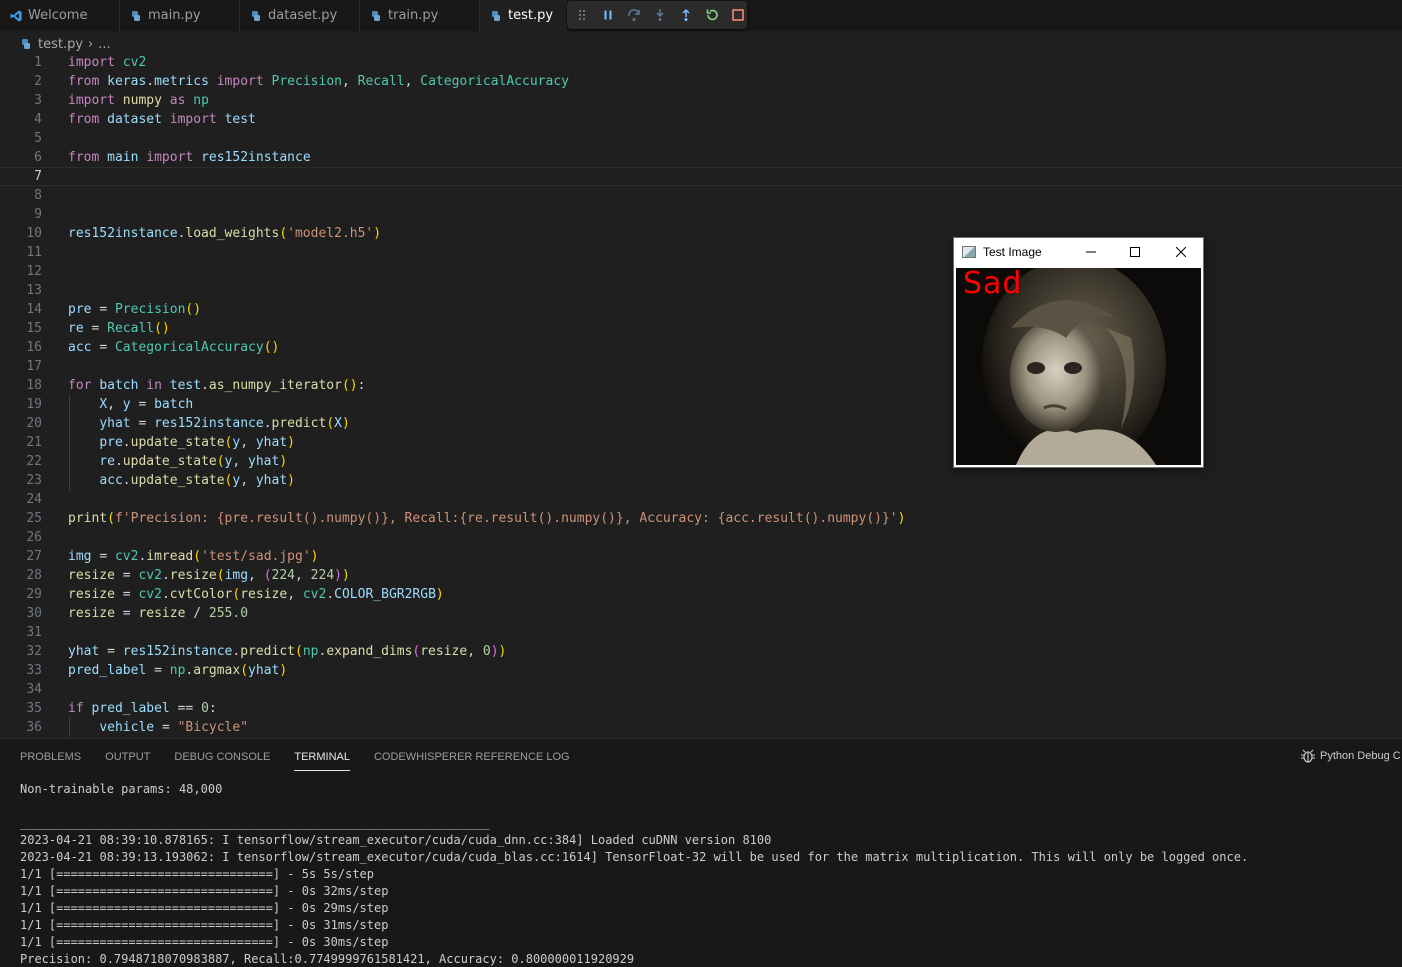  What do you see at coordinates (193, 556) in the screenshot?
I see `code-text: img = cv2.imread('test/sad.jpg')` at bounding box center [193, 556].